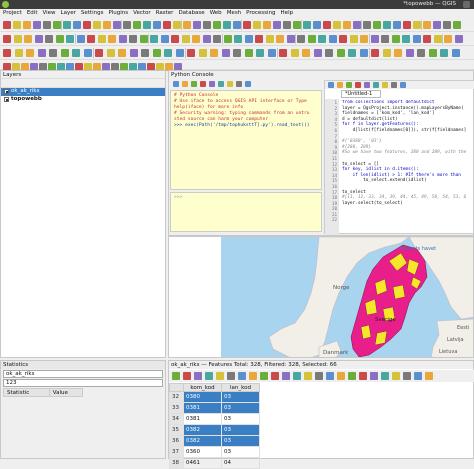  I want to click on table-row: 37 0360 03, so click(214, 452).